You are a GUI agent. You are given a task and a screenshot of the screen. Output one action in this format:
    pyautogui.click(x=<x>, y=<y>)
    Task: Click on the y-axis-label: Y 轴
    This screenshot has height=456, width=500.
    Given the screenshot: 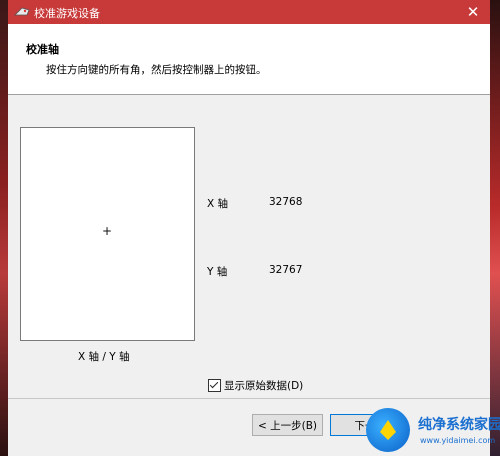 What is the action you would take?
    pyautogui.click(x=217, y=272)
    